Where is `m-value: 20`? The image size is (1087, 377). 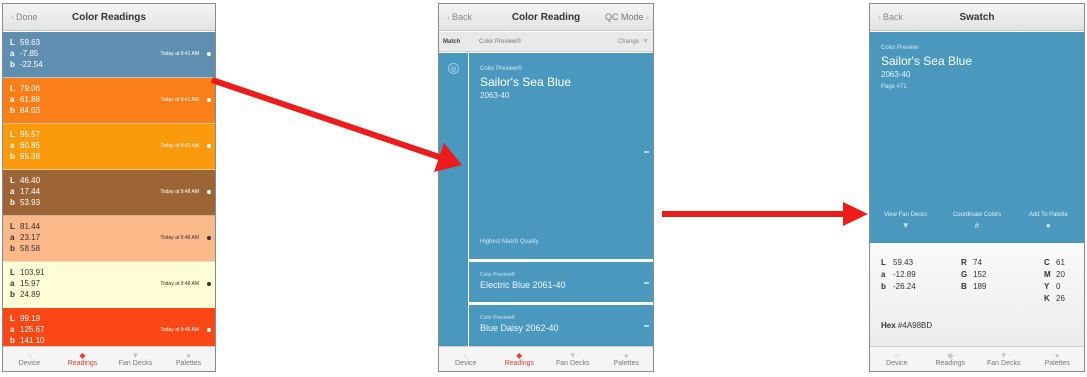
m-value: 20 is located at coordinates (1060, 274).